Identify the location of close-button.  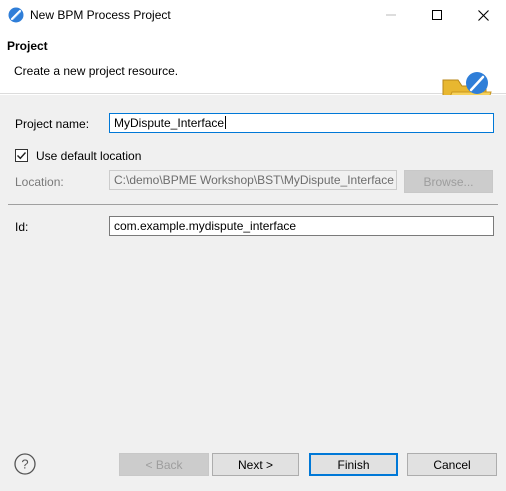
(483, 15).